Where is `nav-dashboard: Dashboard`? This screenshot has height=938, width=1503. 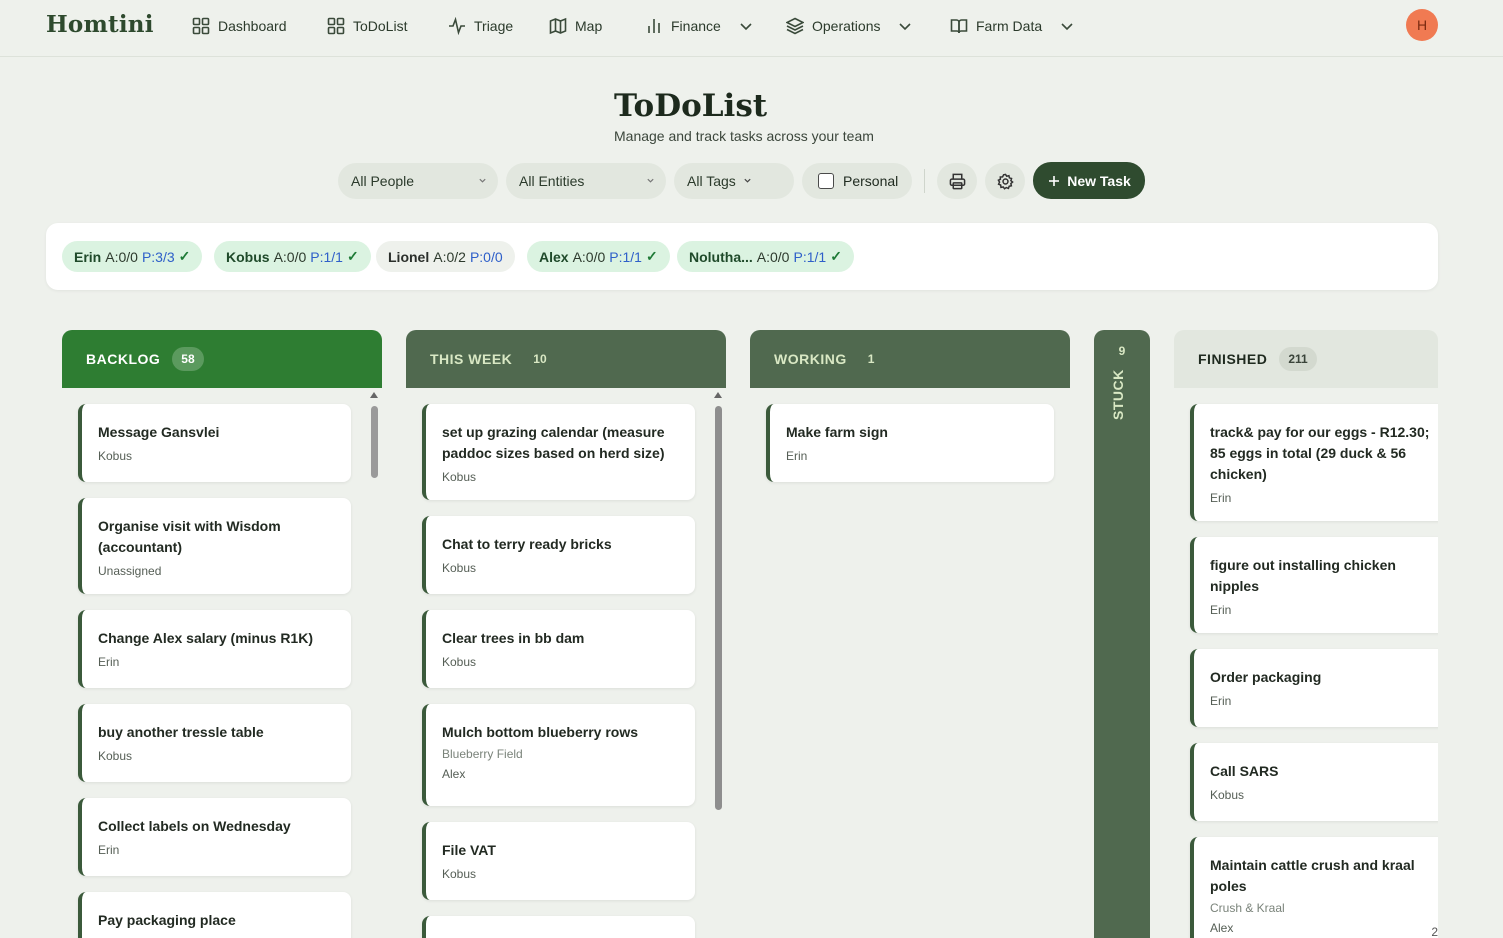
nav-dashboard: Dashboard is located at coordinates (239, 26).